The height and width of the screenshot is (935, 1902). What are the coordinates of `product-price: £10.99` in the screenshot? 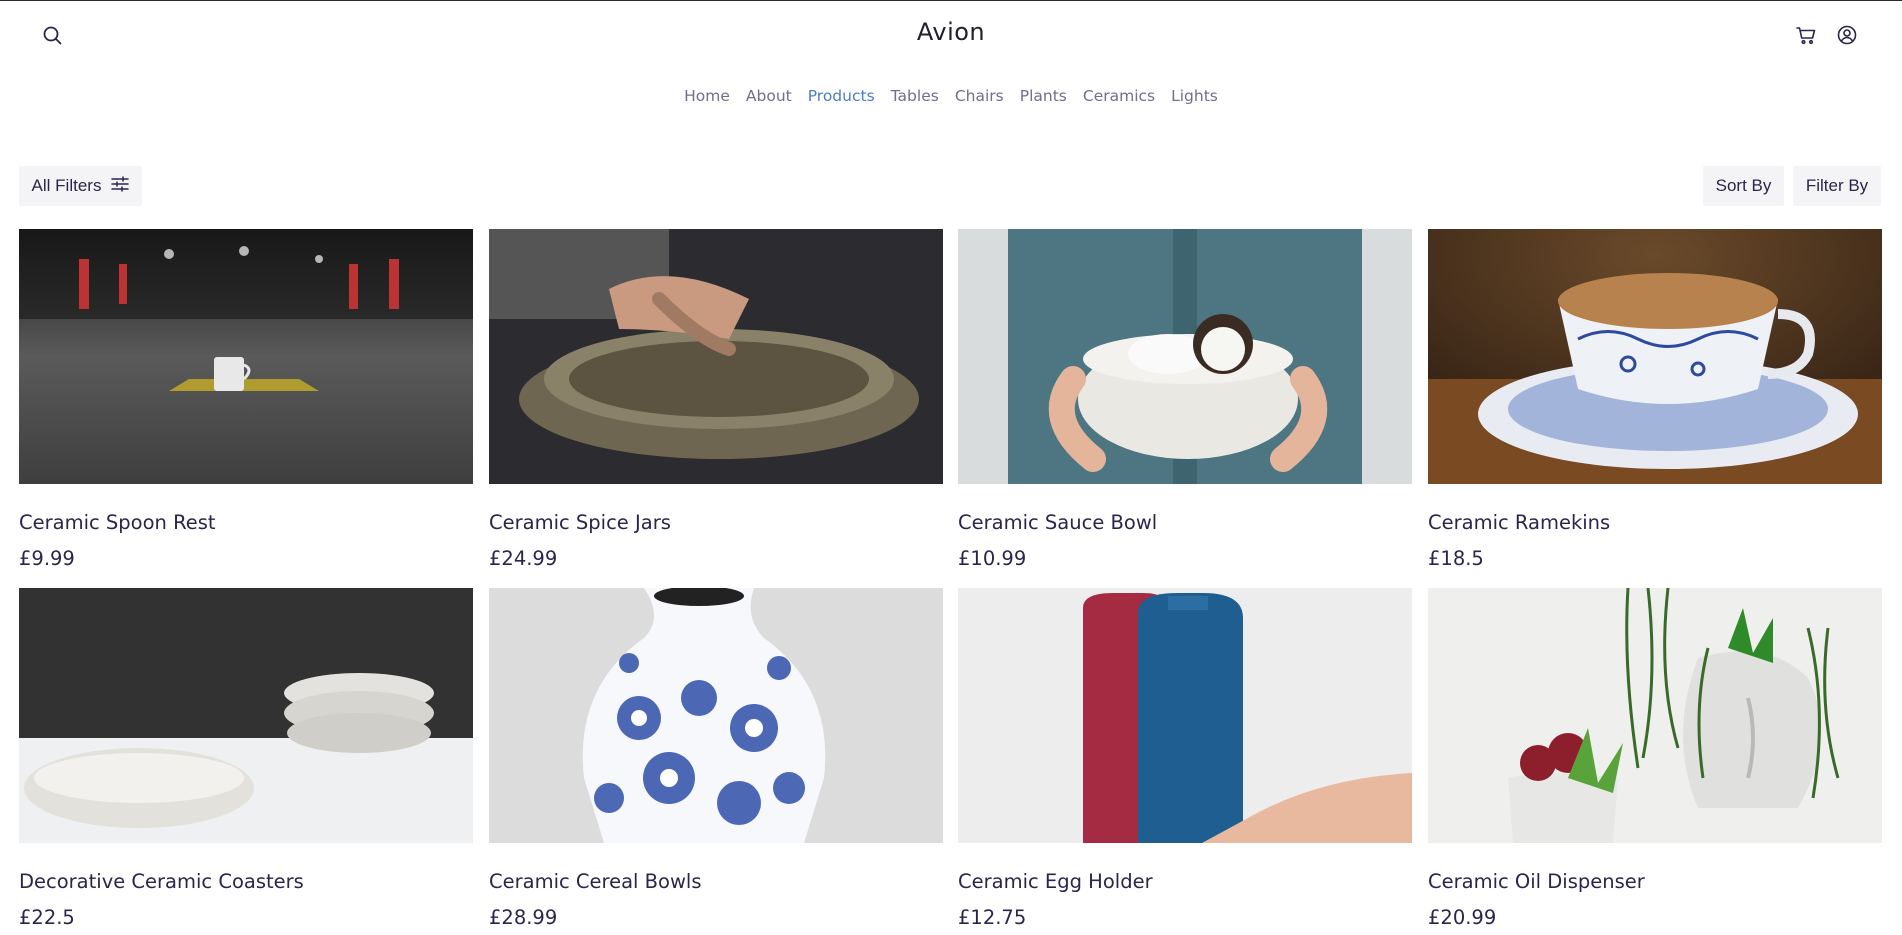 It's located at (992, 558).